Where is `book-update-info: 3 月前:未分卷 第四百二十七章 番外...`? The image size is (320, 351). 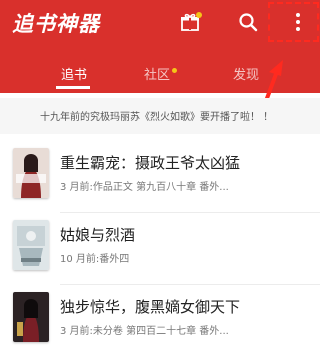 book-update-info: 3 月前:未分卷 第四百二十七章 番外... is located at coordinates (144, 331).